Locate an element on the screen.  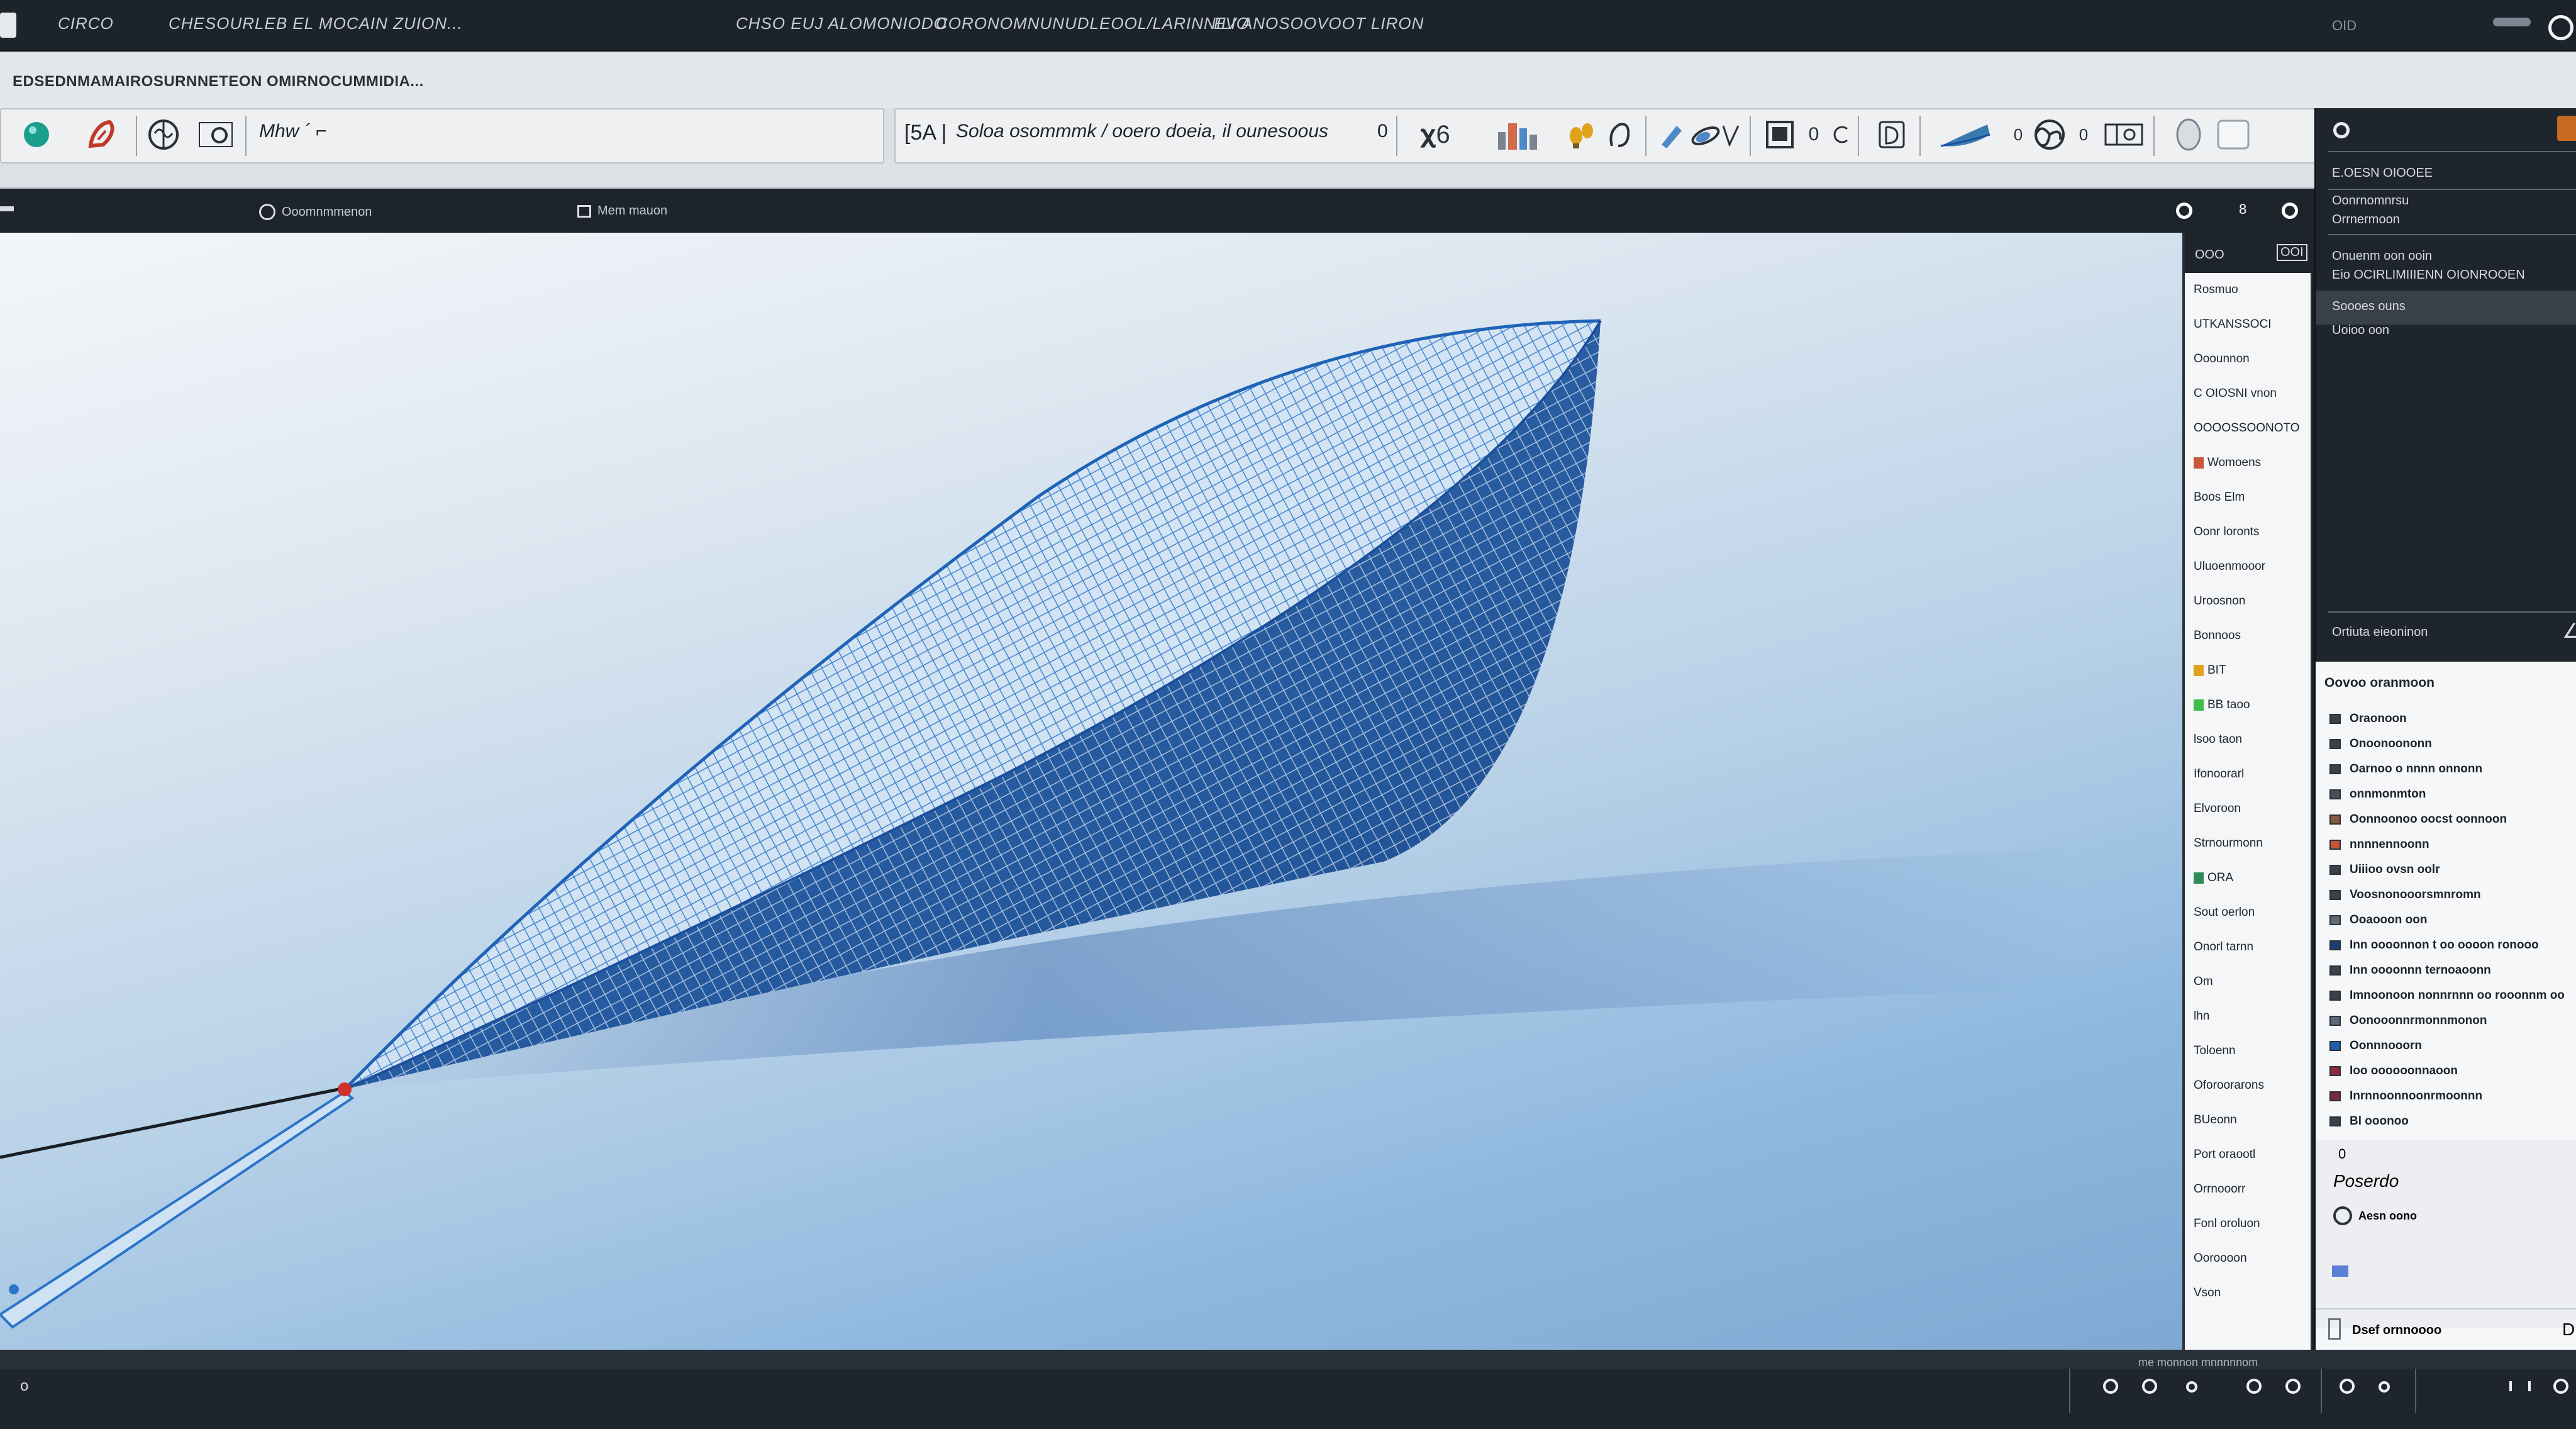
title-menu-3: CHSO EUJ ALOMONIODO is located at coordinates (841, 23).